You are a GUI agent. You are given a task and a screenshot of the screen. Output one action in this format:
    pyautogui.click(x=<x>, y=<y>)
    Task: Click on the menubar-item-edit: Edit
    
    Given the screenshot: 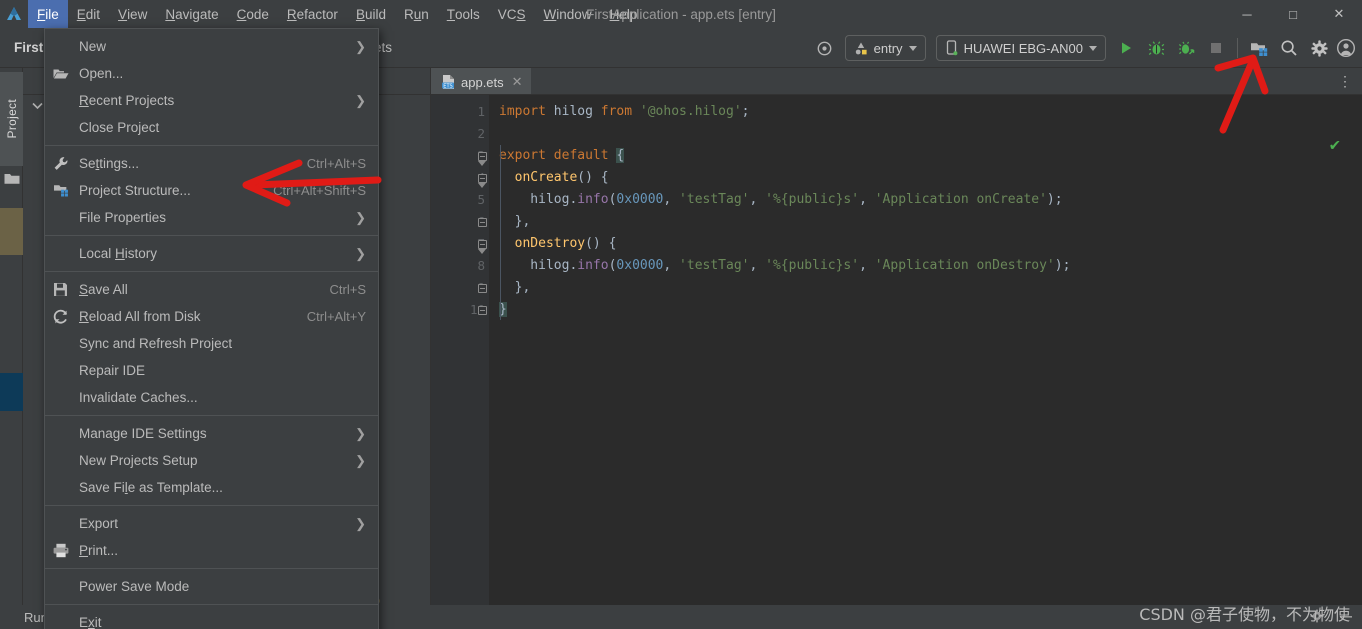 What is the action you would take?
    pyautogui.click(x=88, y=14)
    